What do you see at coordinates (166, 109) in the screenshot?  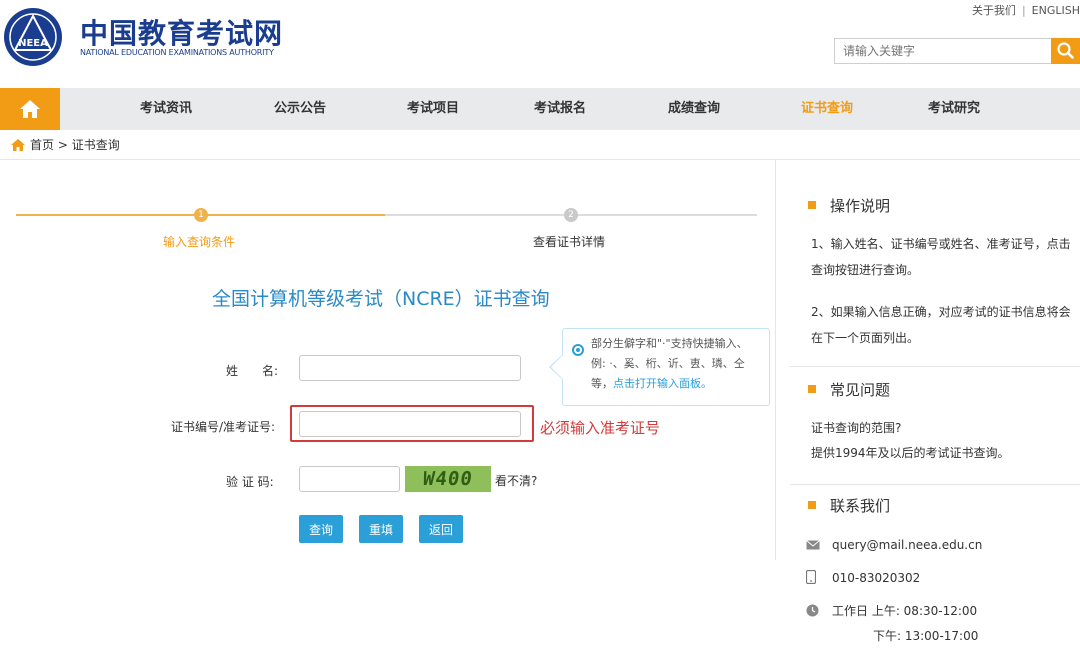 I see `nav-item-exam-news: 考试资讯` at bounding box center [166, 109].